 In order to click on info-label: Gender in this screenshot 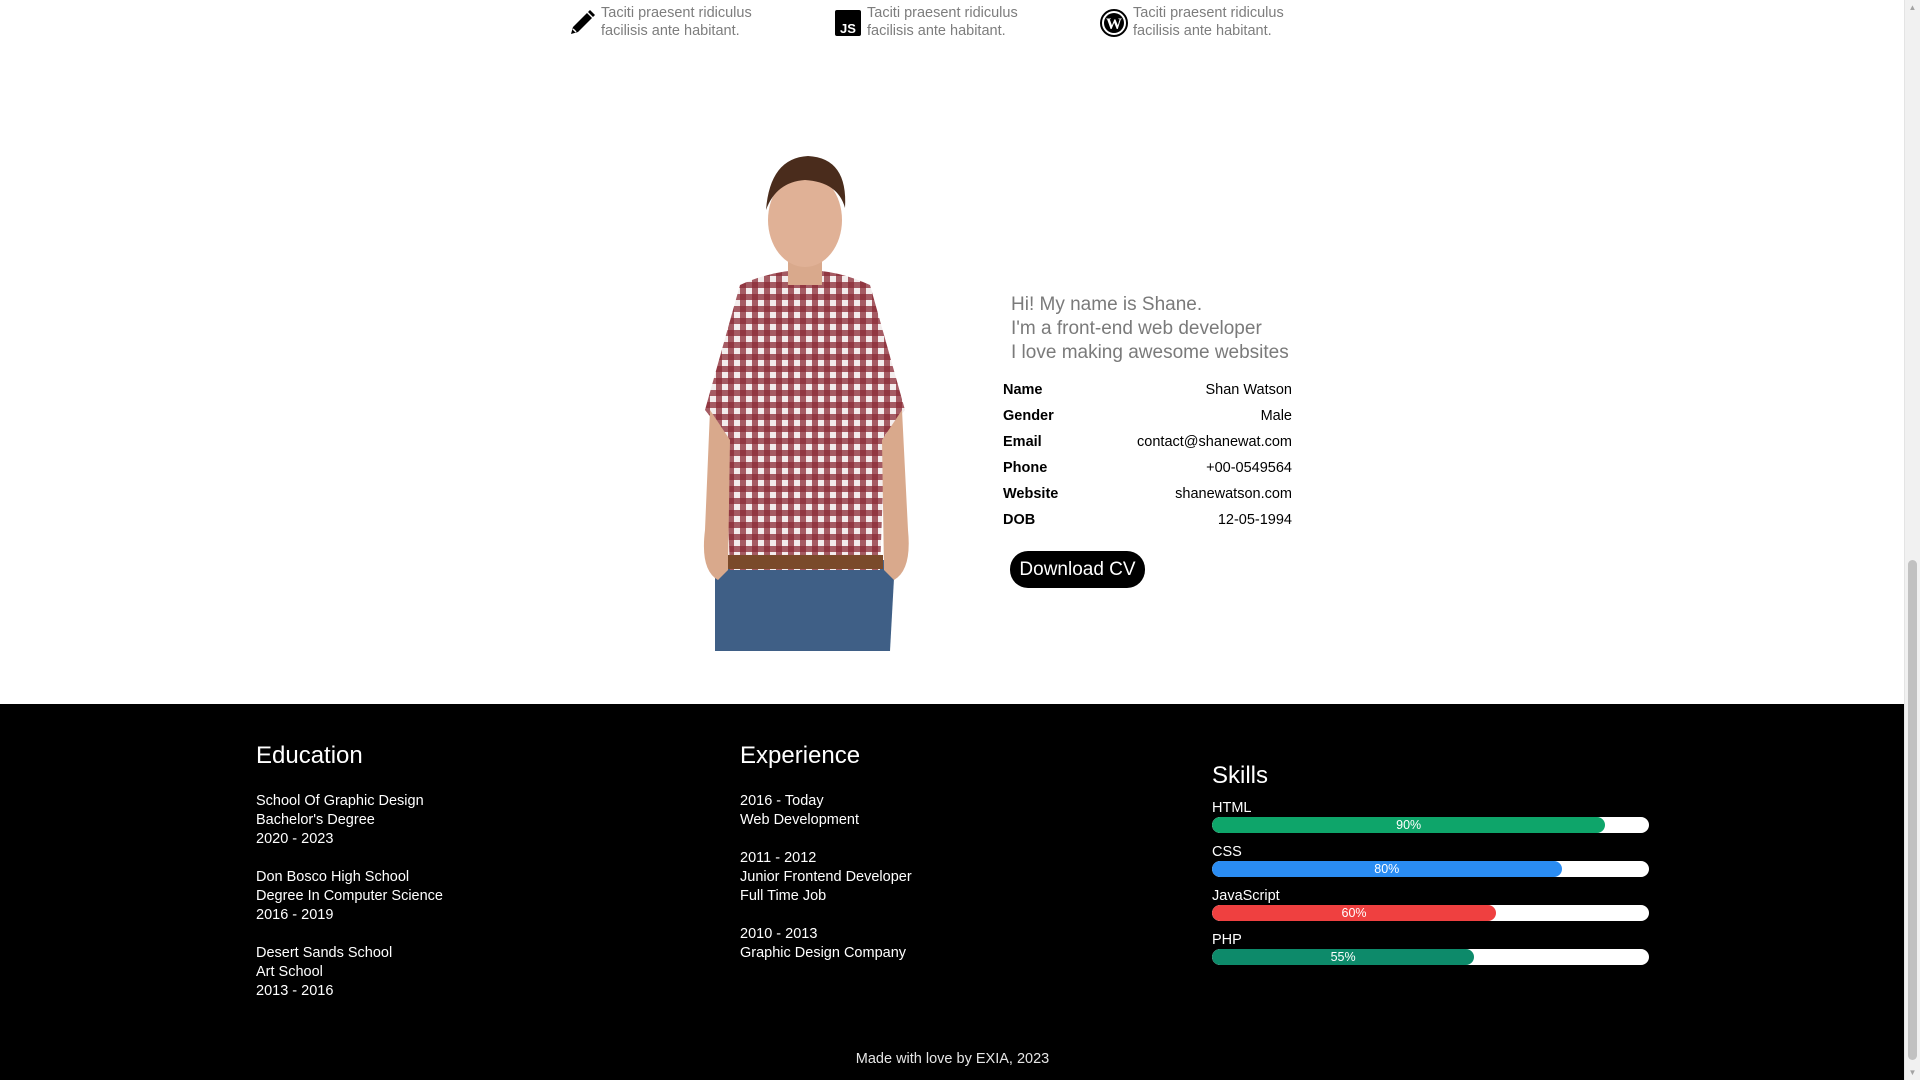, I will do `click(1028, 416)`.